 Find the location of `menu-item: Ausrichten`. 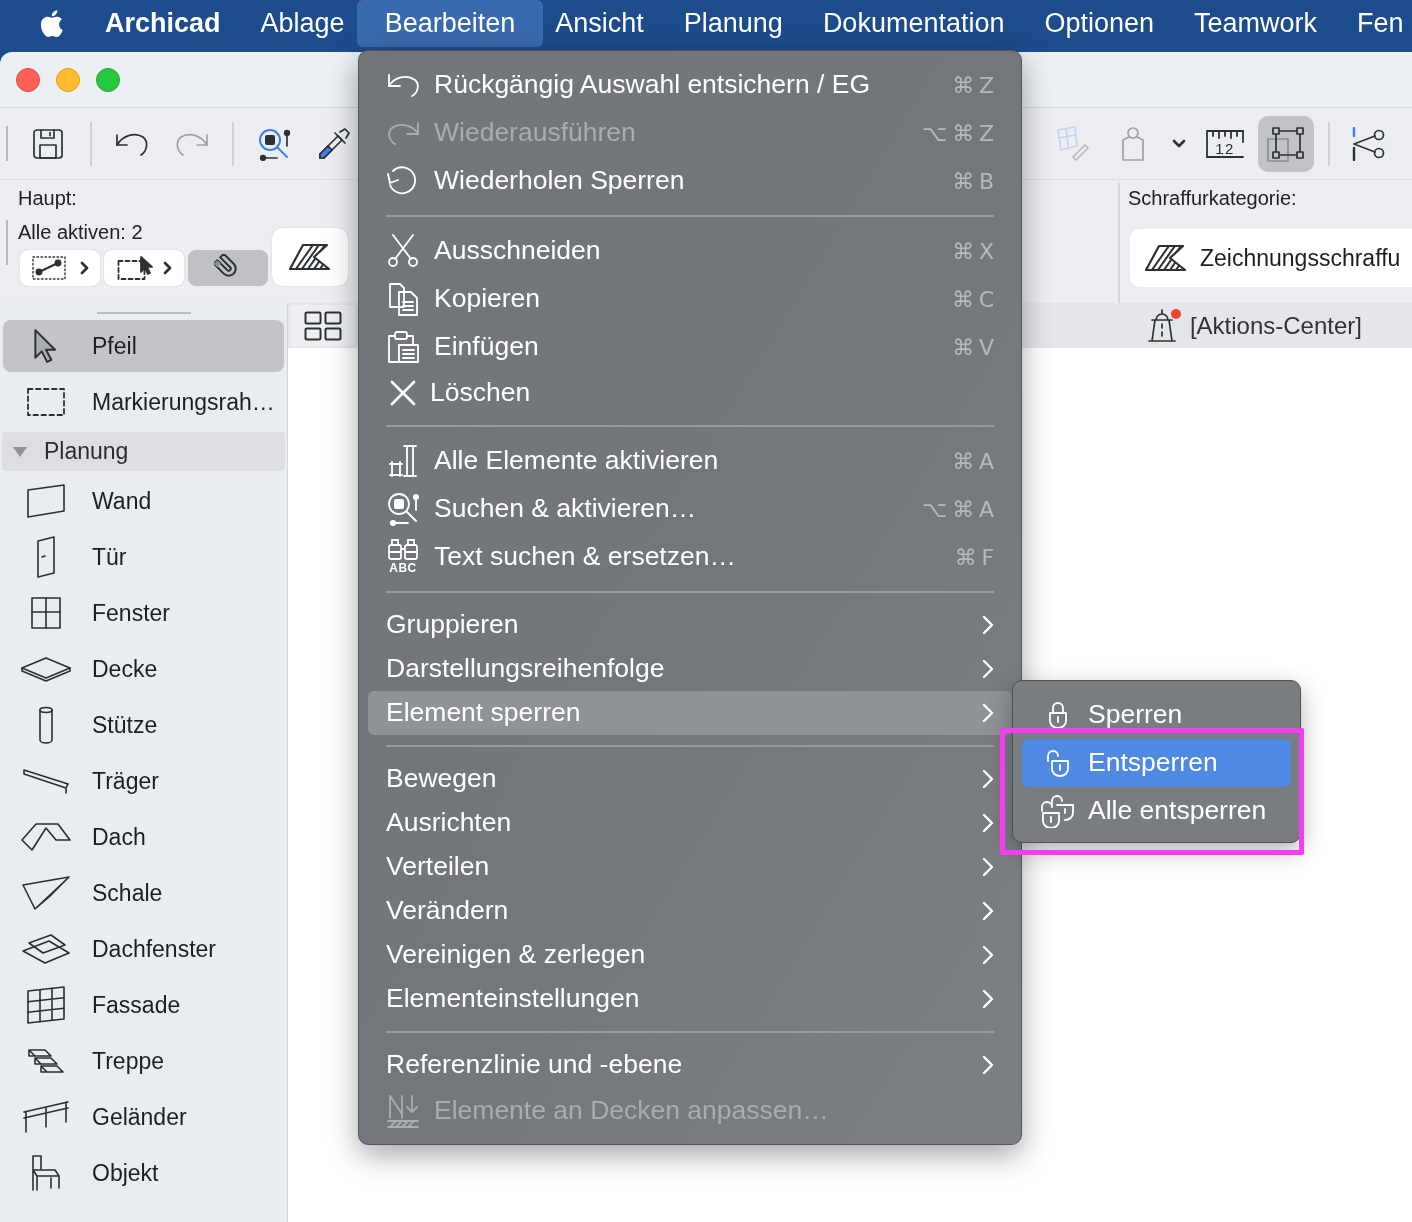

menu-item: Ausrichten is located at coordinates (690, 823).